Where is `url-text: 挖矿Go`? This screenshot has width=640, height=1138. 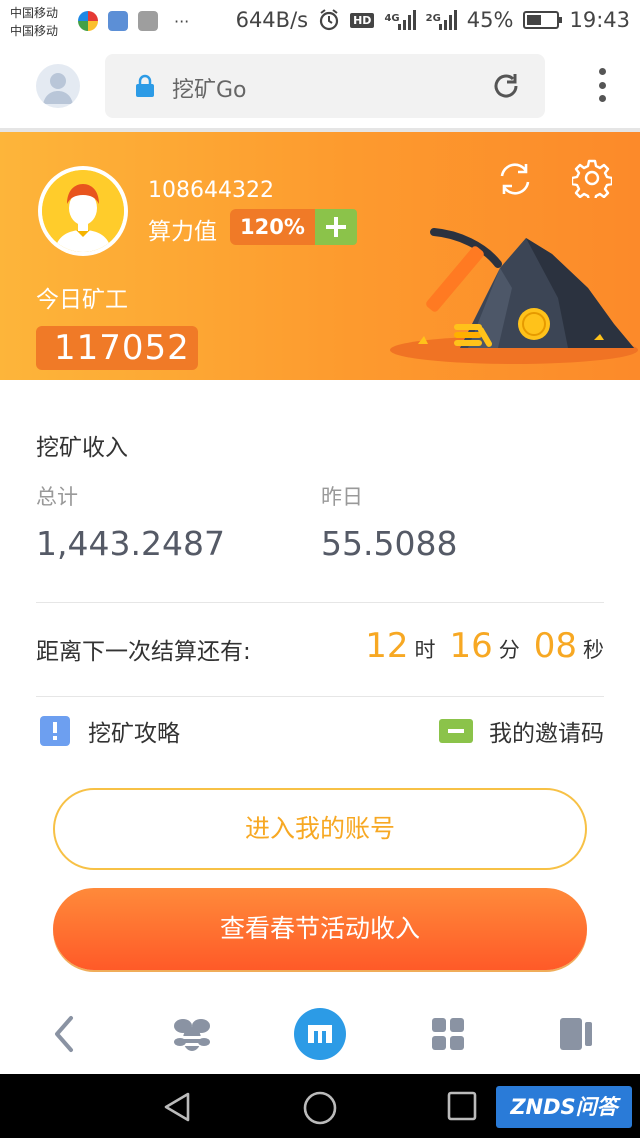 url-text: 挖矿Go is located at coordinates (209, 90).